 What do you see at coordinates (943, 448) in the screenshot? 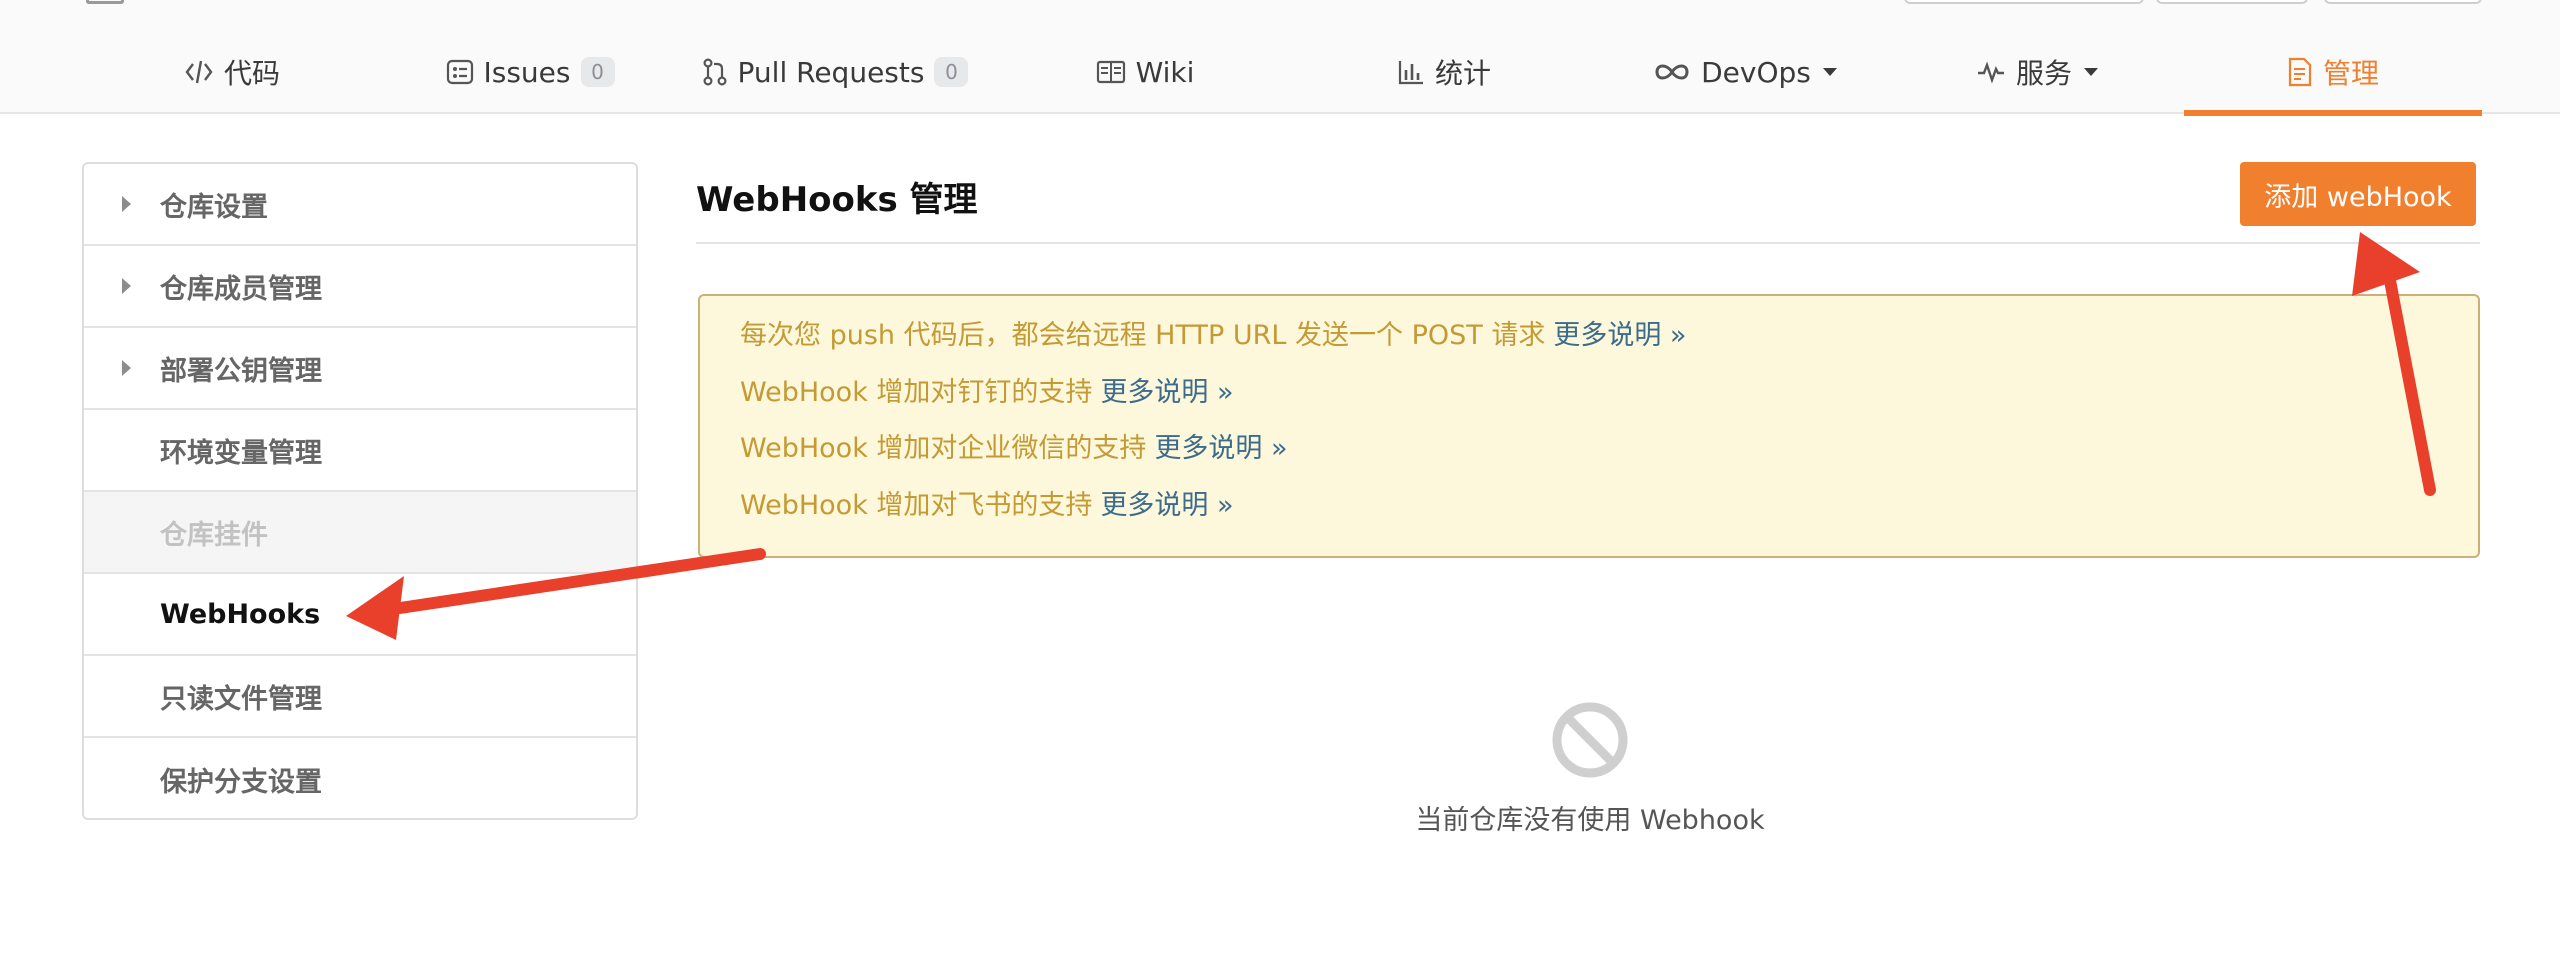
I see `notice-text: WebHook 增加对企业微信的支持` at bounding box center [943, 448].